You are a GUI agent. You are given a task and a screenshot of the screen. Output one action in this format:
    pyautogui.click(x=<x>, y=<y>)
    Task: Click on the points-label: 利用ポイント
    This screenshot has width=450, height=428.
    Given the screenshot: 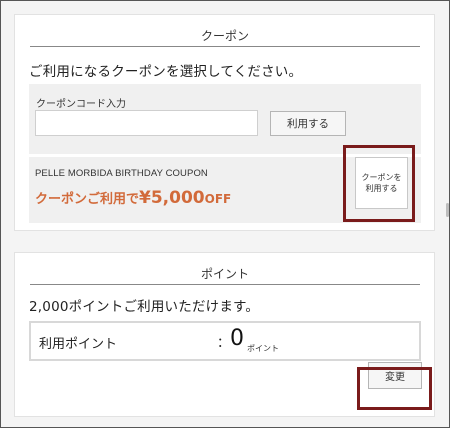 What is the action you would take?
    pyautogui.click(x=78, y=344)
    